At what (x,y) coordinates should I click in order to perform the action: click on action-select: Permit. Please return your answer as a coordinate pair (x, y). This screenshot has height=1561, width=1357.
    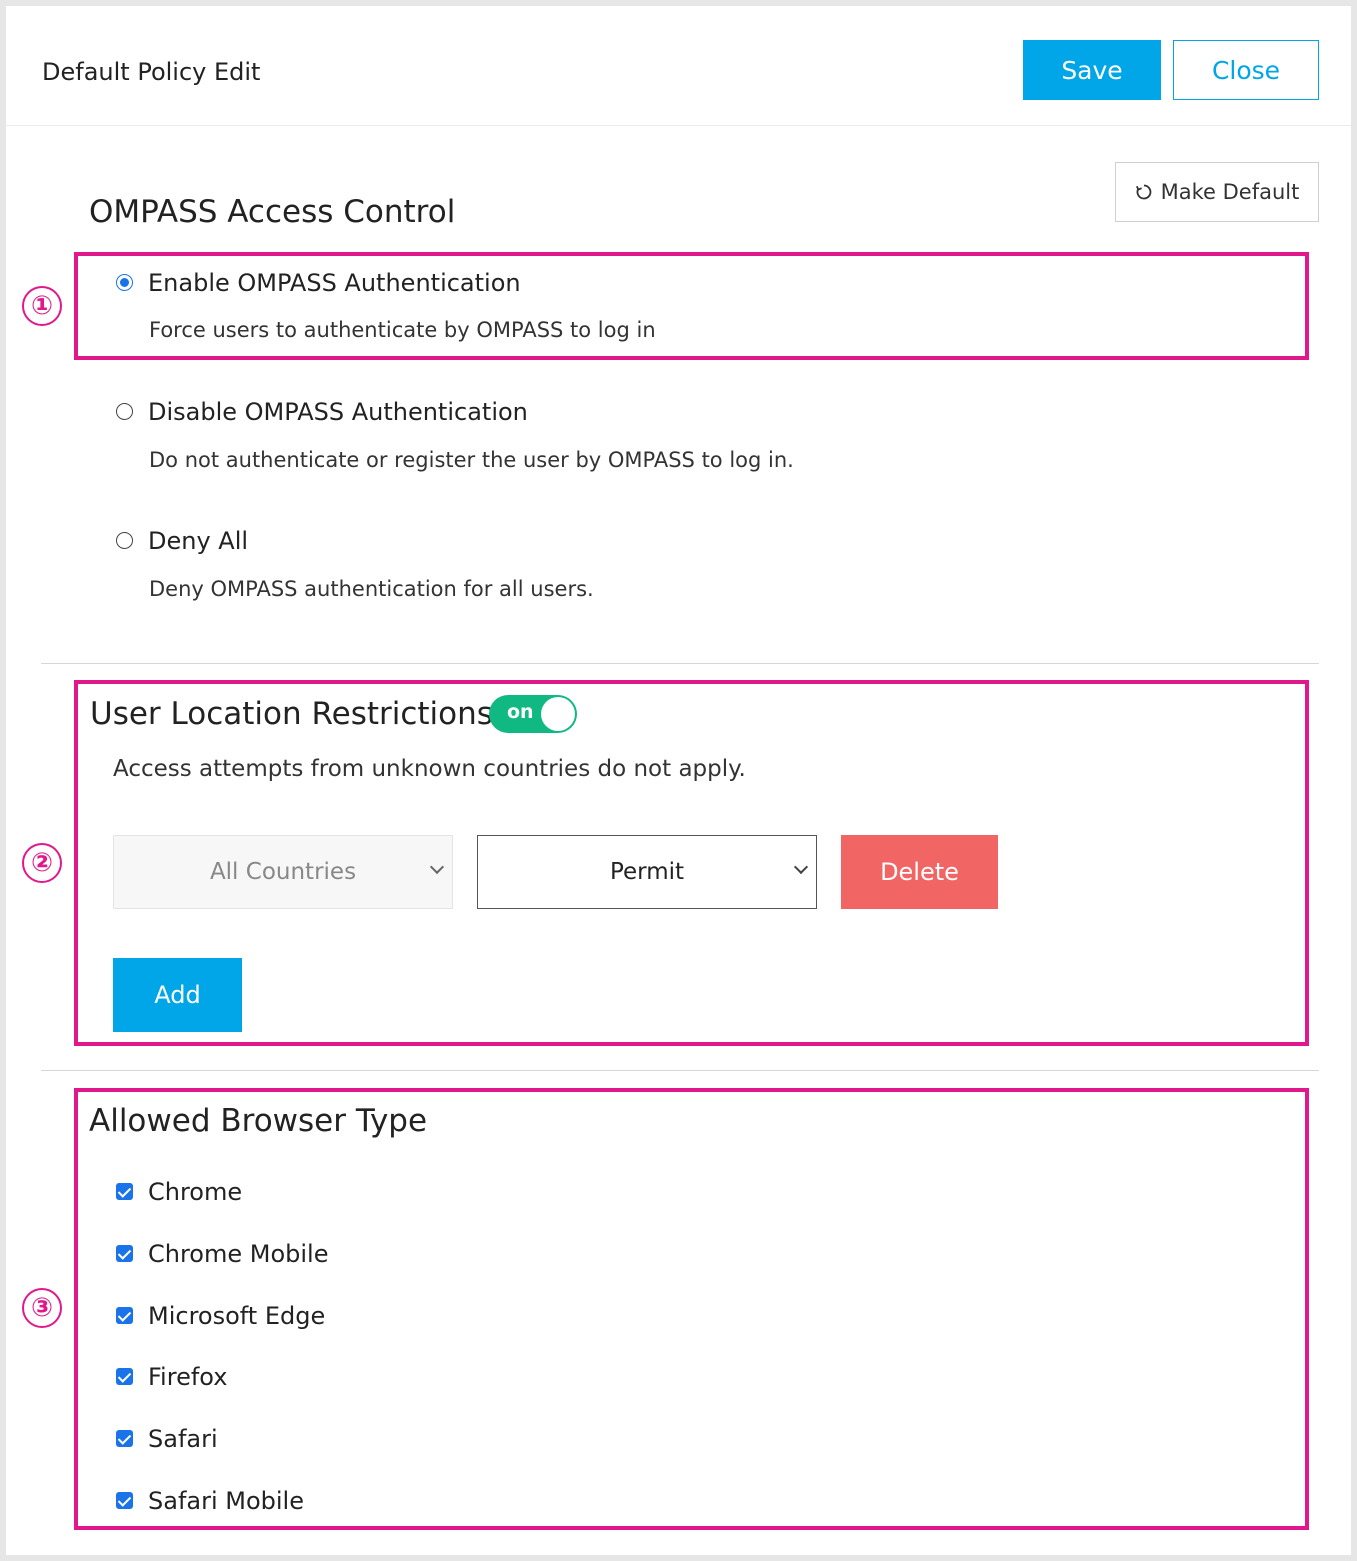
    Looking at the image, I should click on (647, 872).